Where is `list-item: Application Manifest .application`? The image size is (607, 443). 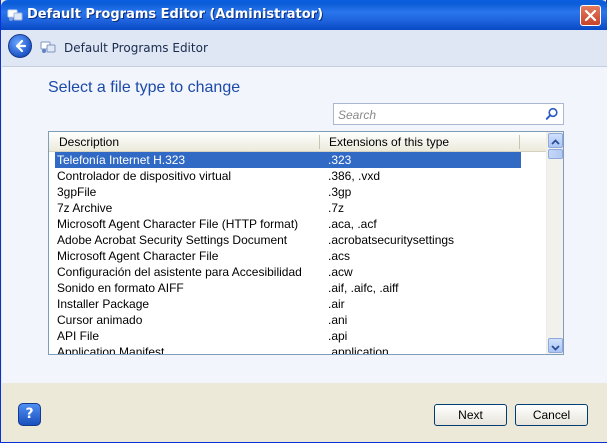 list-item: Application Manifest .application is located at coordinates (297, 349).